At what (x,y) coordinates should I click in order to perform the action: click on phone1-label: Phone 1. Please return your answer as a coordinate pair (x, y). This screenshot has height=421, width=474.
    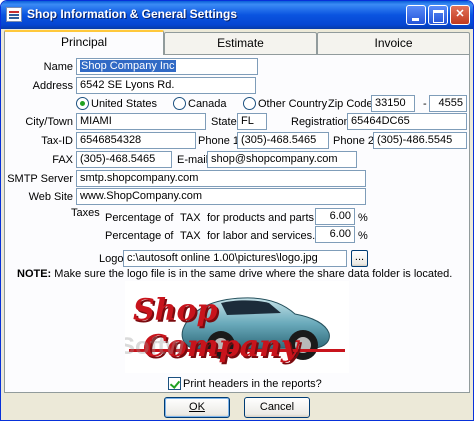
    Looking at the image, I should click on (218, 141).